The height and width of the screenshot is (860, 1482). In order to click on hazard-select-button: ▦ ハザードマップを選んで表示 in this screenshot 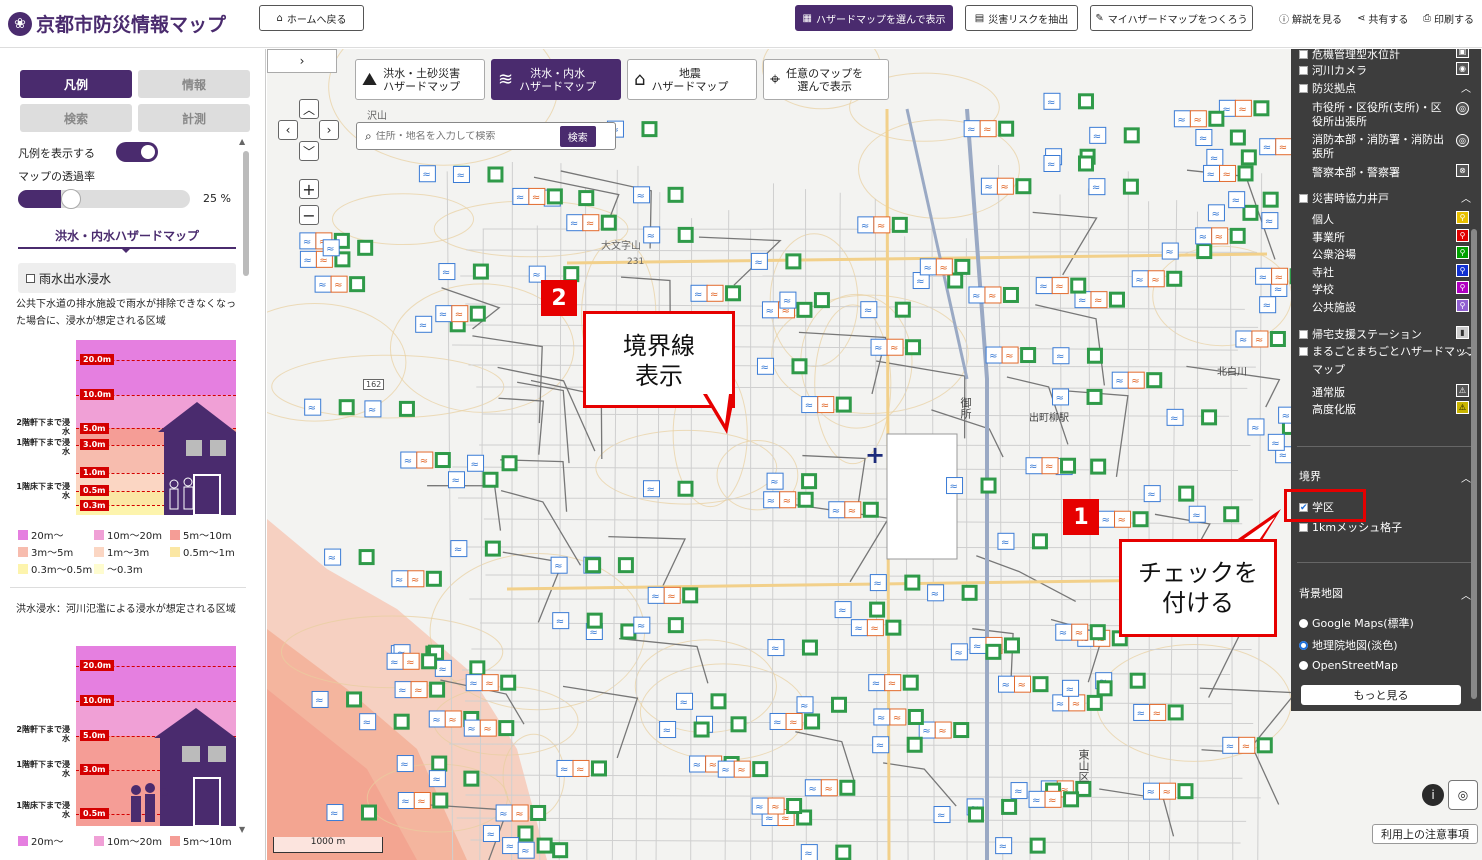, I will do `click(874, 18)`.